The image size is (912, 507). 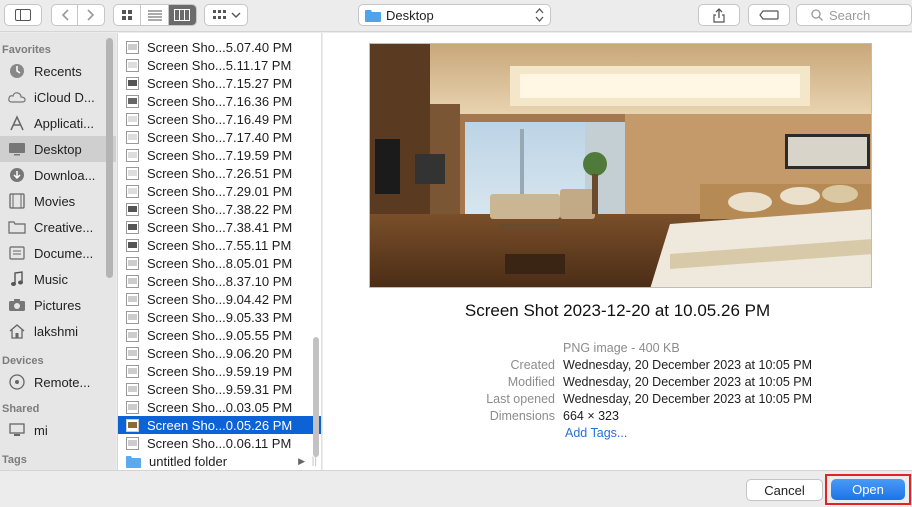 I want to click on list-view-button, so click(x=155, y=15).